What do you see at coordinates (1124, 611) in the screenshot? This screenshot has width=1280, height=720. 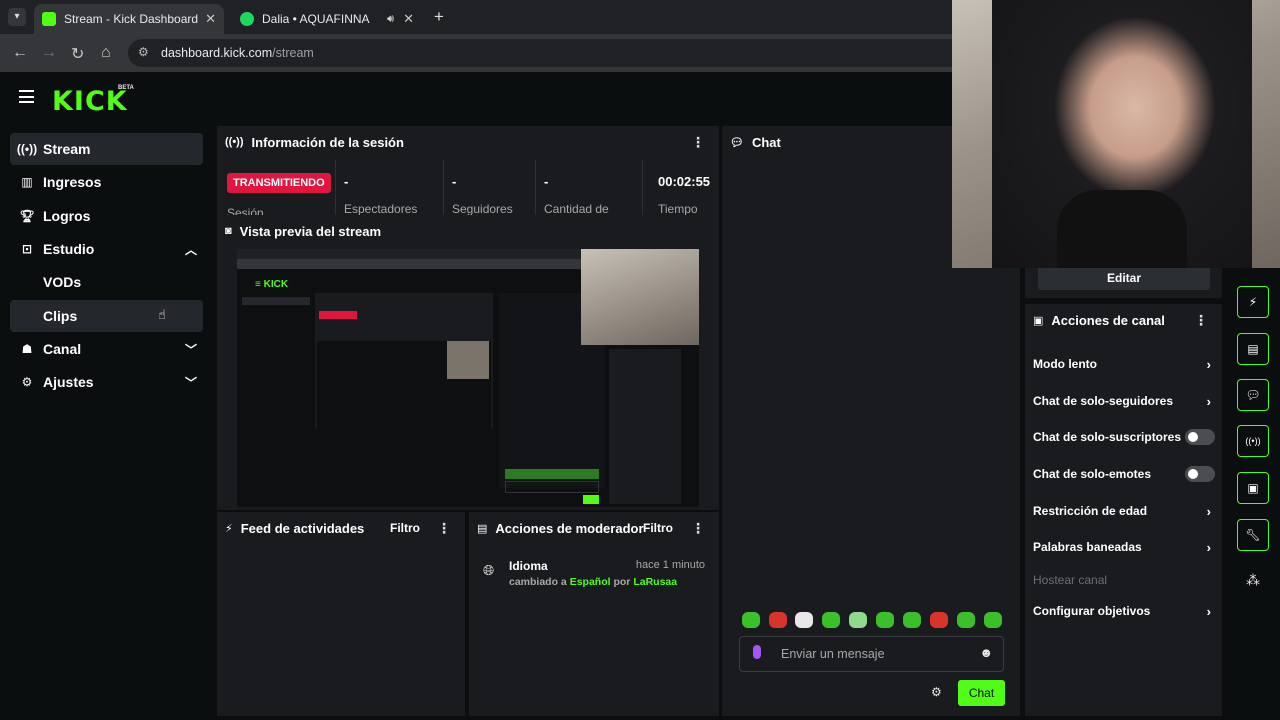 I see `action-configure-goals: Configurar objetivos ›` at bounding box center [1124, 611].